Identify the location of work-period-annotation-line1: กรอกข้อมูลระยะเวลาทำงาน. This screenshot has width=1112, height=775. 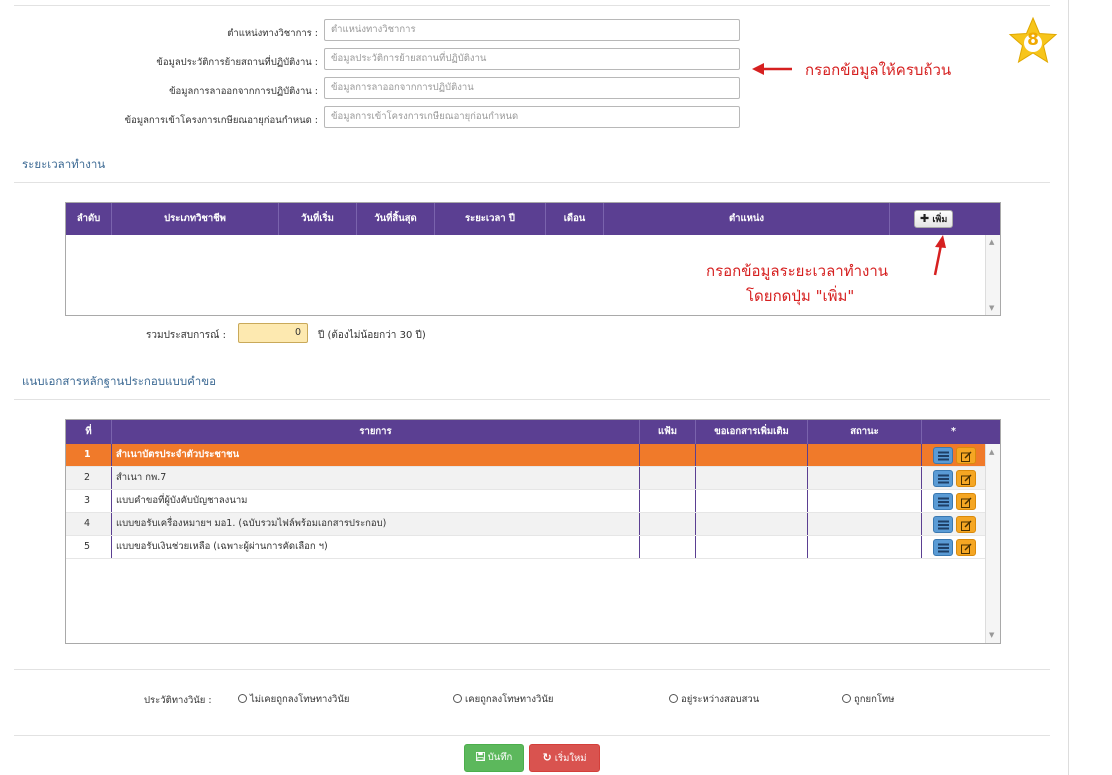
(797, 271).